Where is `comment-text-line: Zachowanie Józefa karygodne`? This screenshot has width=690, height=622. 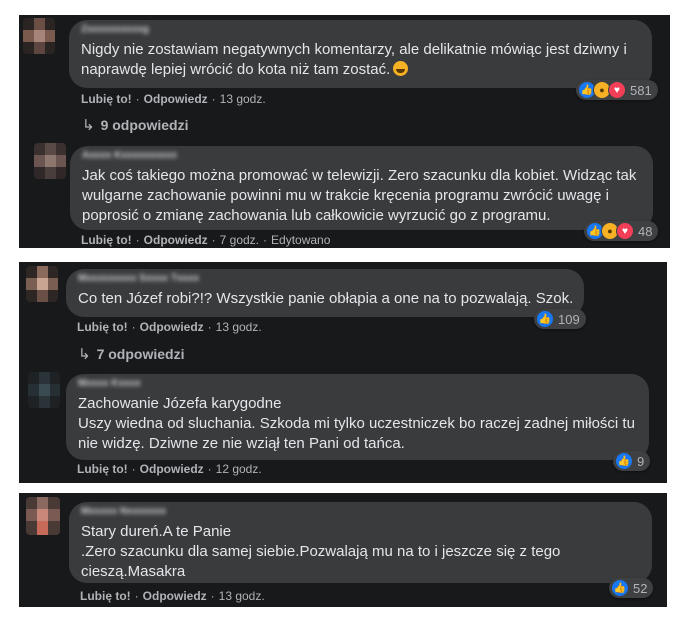 comment-text-line: Zachowanie Józefa karygodne is located at coordinates (180, 403).